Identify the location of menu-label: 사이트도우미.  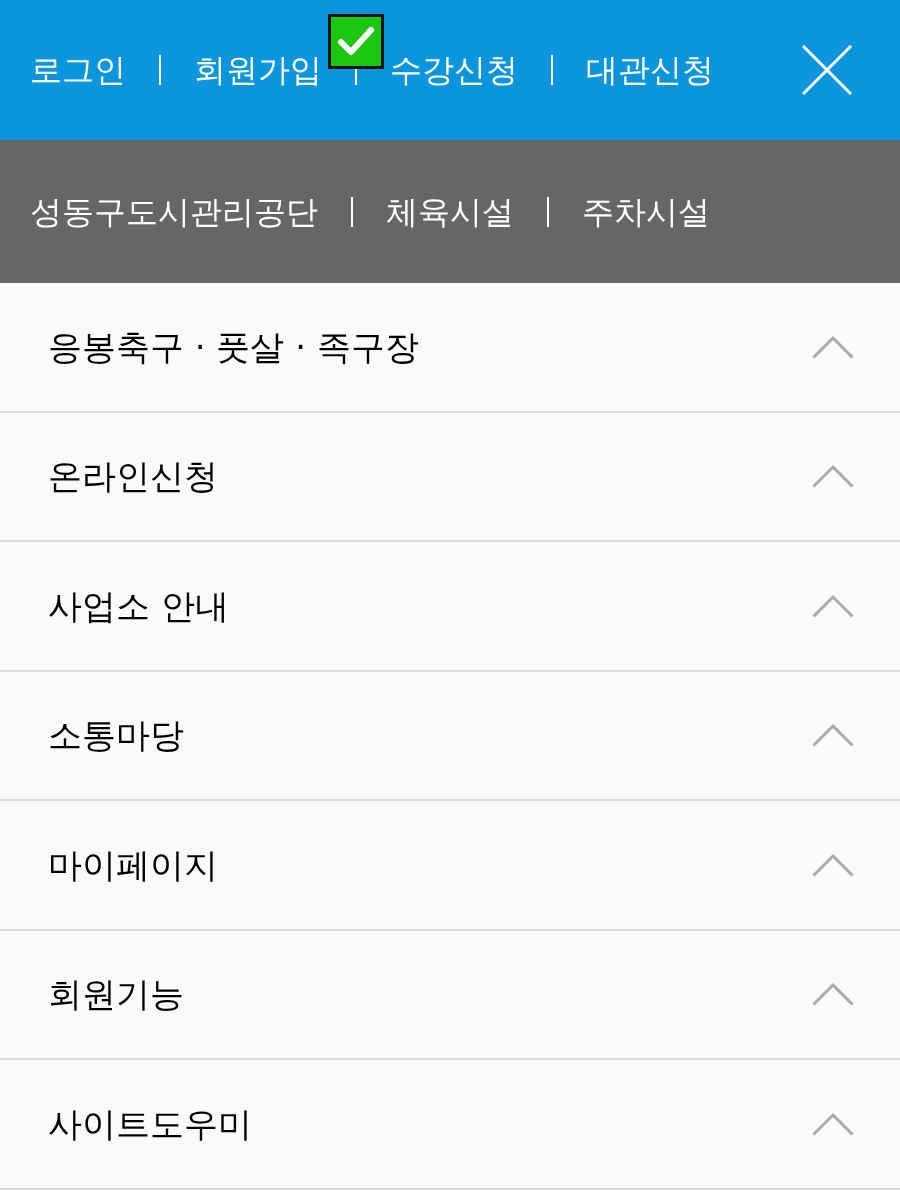
(150, 1123).